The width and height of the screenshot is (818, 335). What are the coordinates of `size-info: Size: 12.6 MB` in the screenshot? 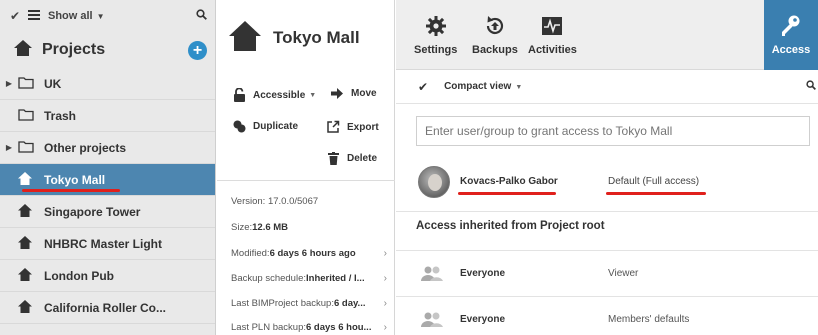 It's located at (311, 227).